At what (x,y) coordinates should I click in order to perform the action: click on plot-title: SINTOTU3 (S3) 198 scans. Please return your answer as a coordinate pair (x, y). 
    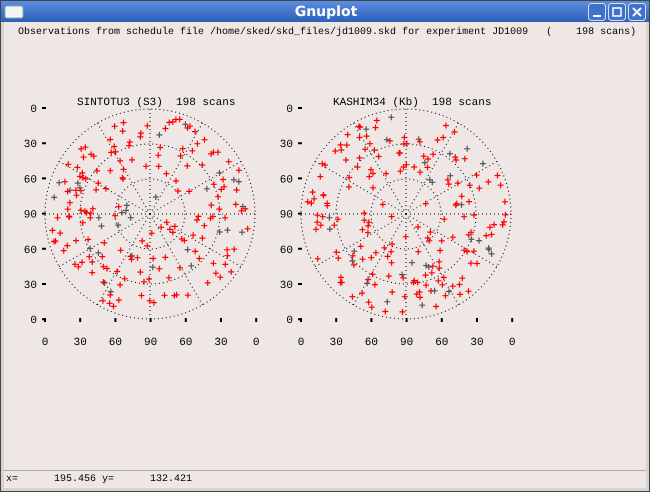
    Looking at the image, I should click on (156, 103).